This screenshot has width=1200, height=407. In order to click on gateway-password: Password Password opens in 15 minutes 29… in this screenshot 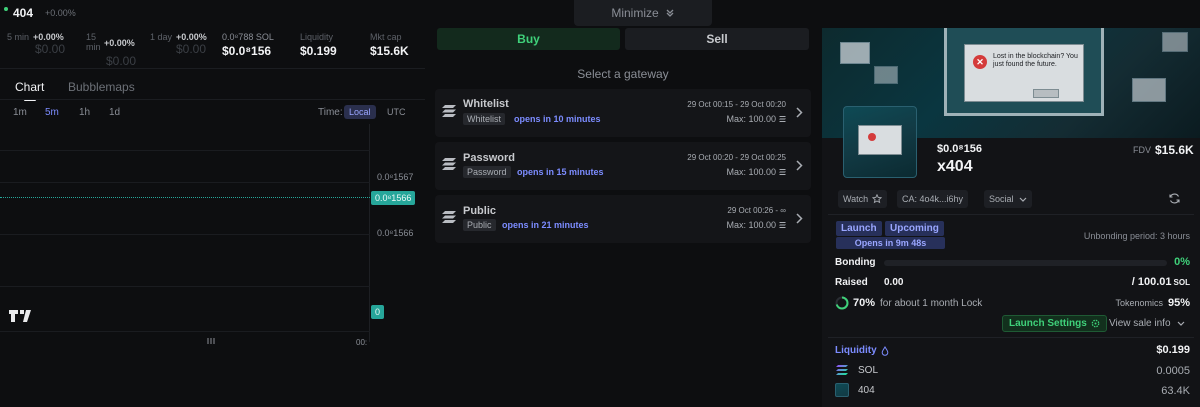, I will do `click(623, 166)`.